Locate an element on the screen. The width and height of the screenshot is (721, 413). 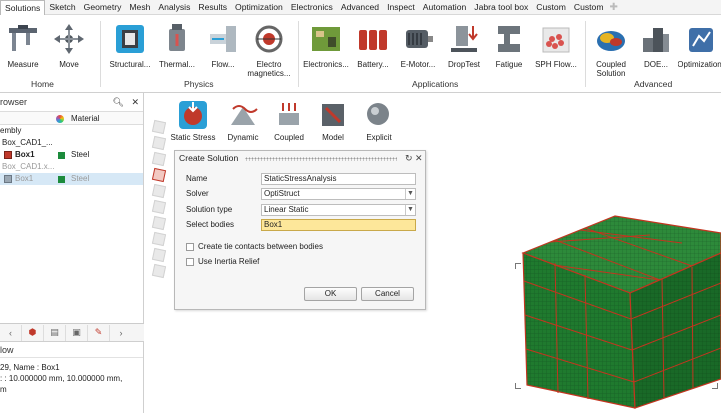
cancel-button: Cancel is located at coordinates (387, 294).